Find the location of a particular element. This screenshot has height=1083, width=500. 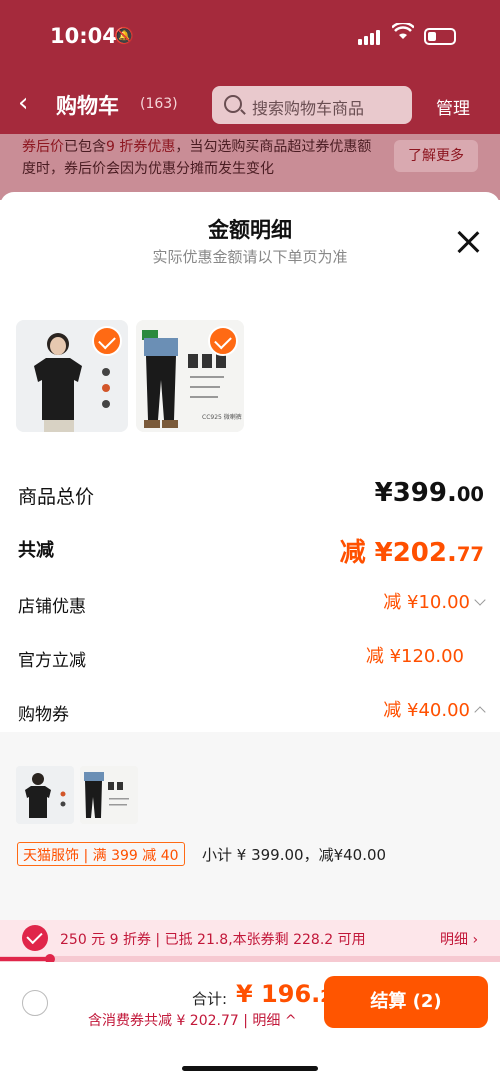

cart-count: (163) is located at coordinates (159, 104).